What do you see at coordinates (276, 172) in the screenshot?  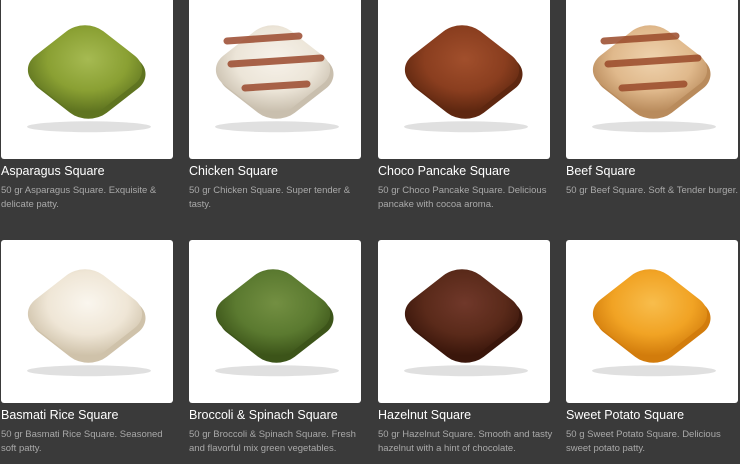 I see `product-title: Chicken Square` at bounding box center [276, 172].